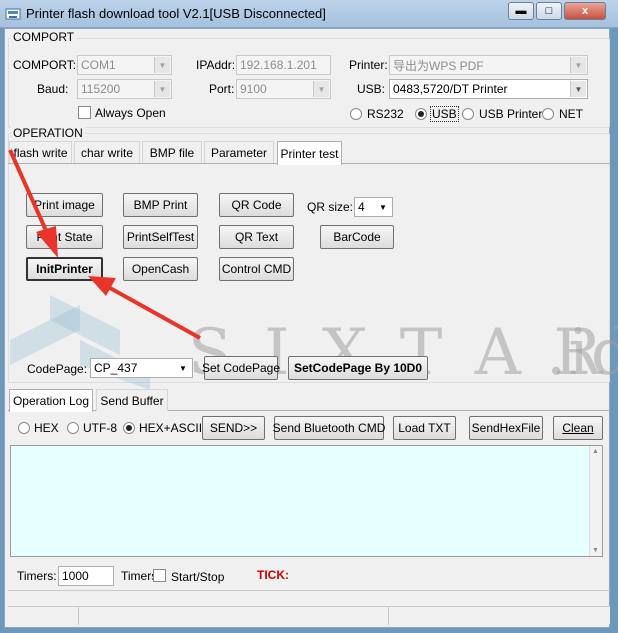  I want to click on usb-select: 0483,5720/DT Printer ▼, so click(488, 89).